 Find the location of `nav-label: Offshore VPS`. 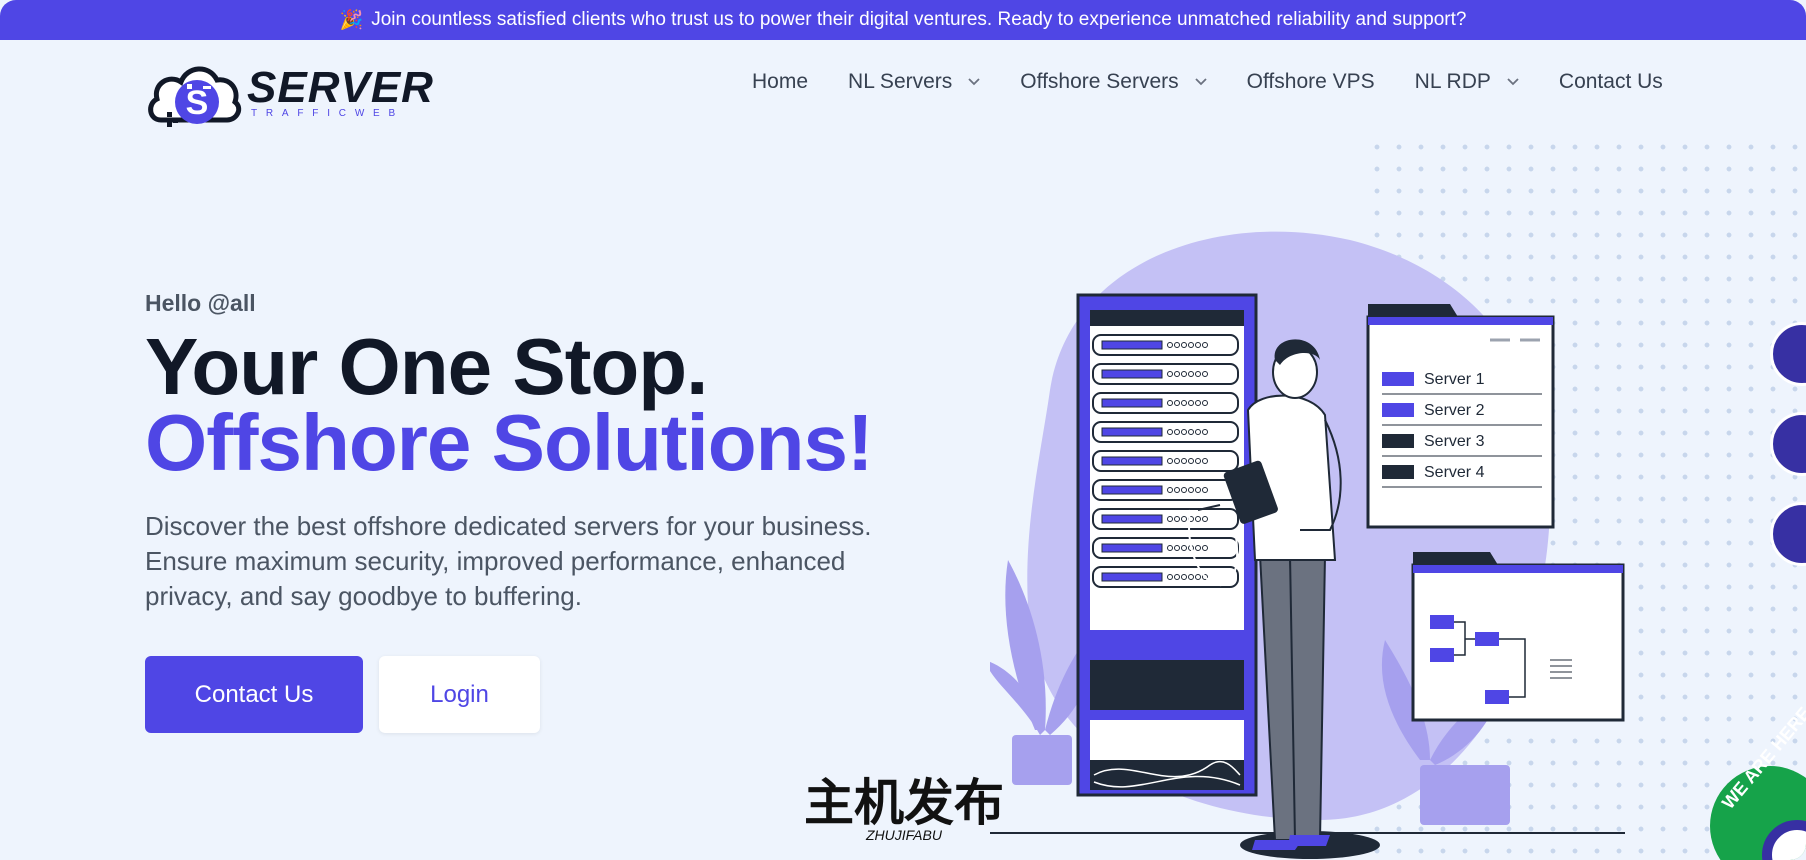

nav-label: Offshore VPS is located at coordinates (1310, 81).